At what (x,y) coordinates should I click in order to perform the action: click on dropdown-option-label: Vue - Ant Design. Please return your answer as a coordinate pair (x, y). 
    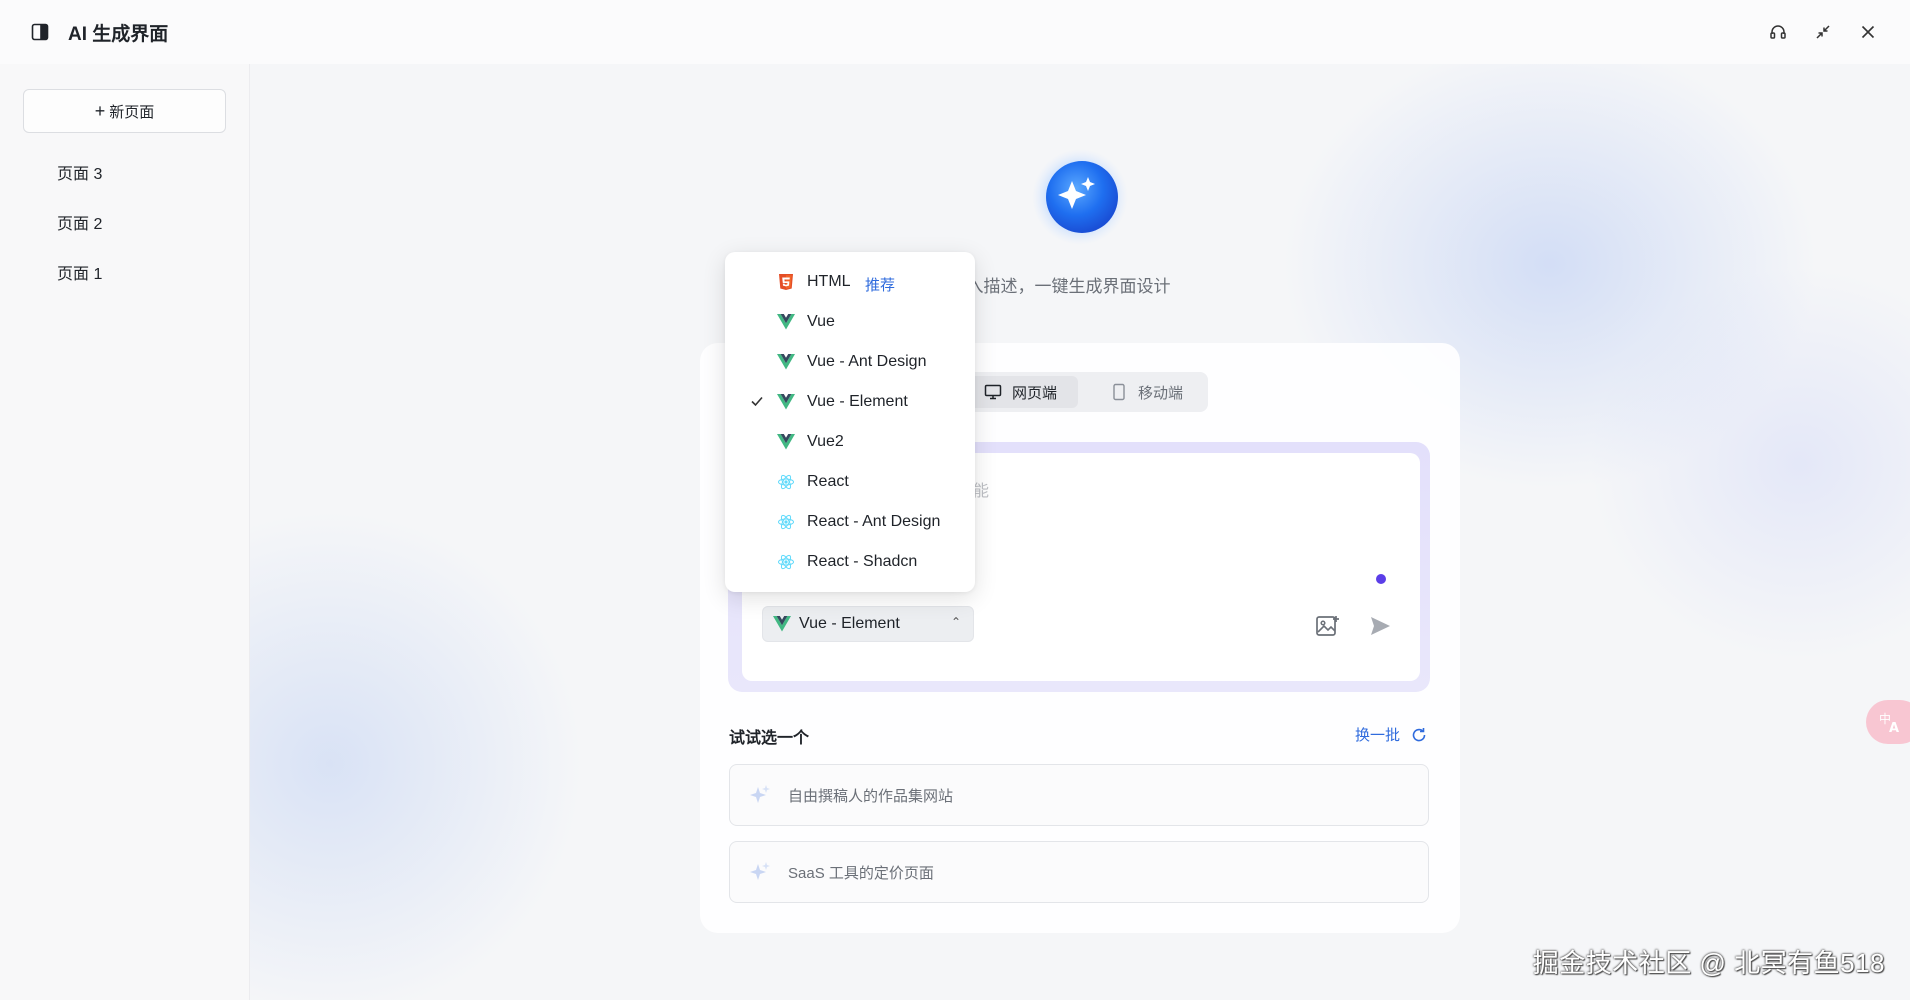
    Looking at the image, I should click on (867, 361).